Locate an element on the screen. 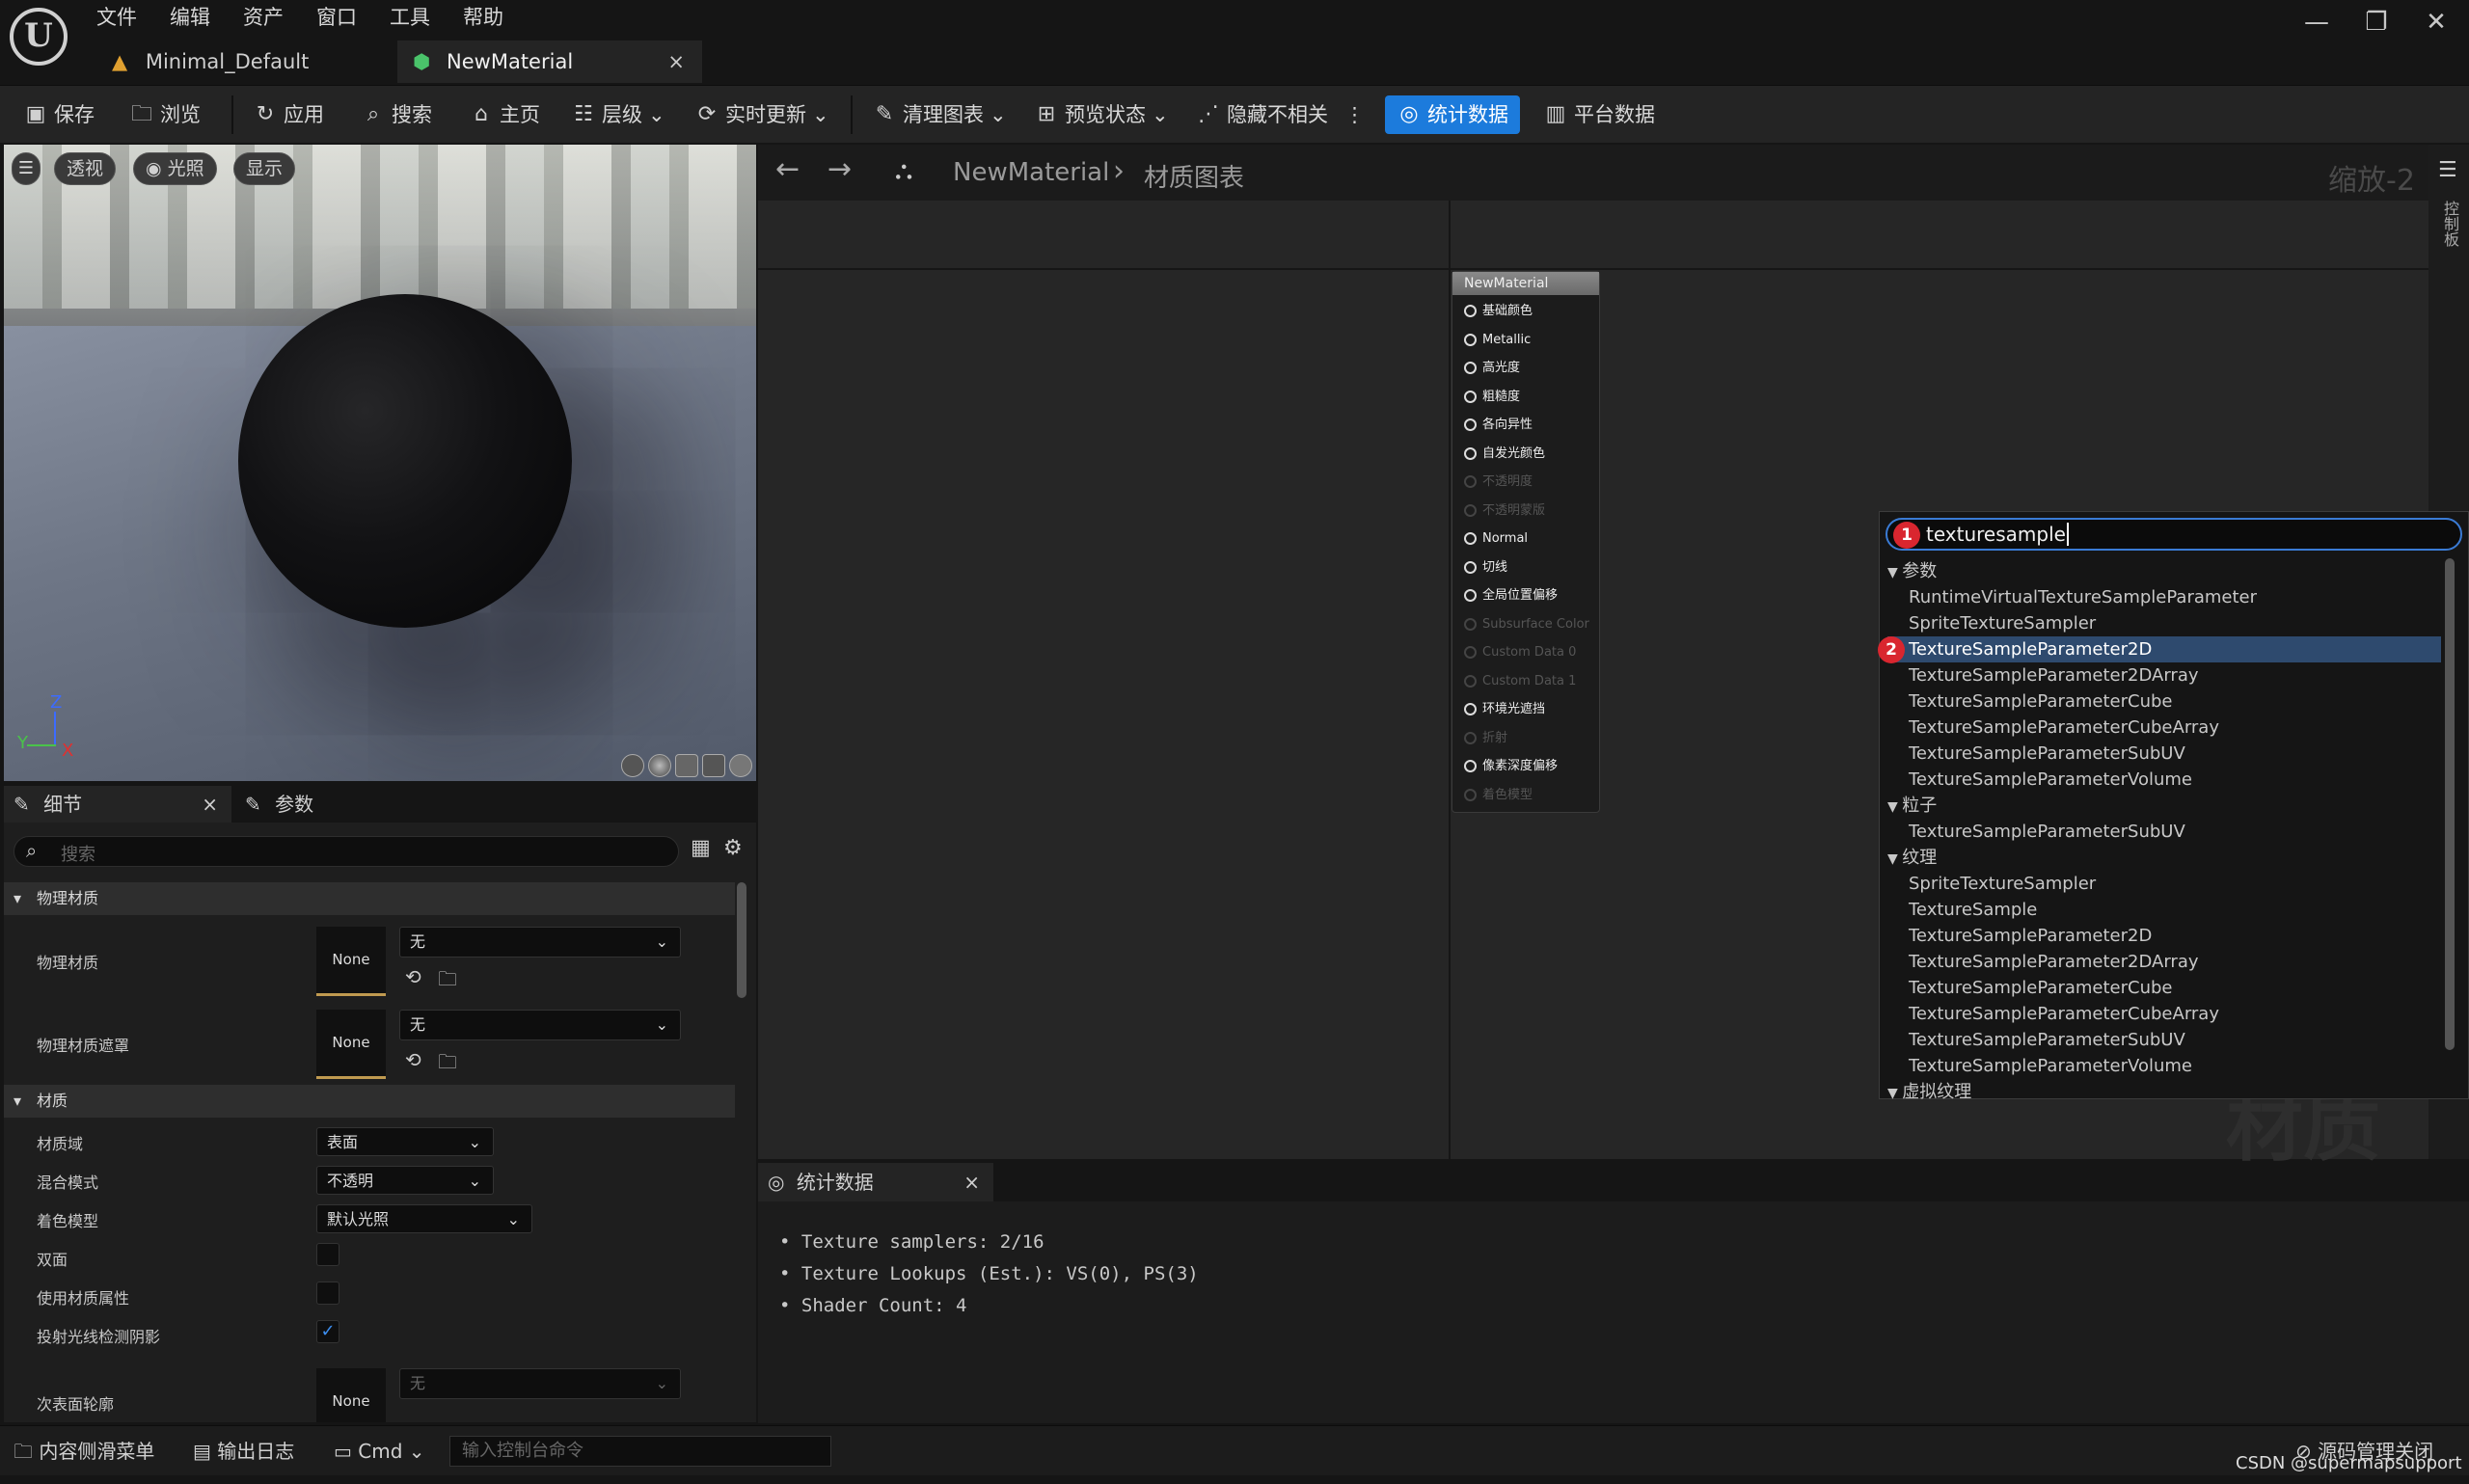 This screenshot has height=1484, width=2469. viewport-menu-icon: ☰ is located at coordinates (27, 168).